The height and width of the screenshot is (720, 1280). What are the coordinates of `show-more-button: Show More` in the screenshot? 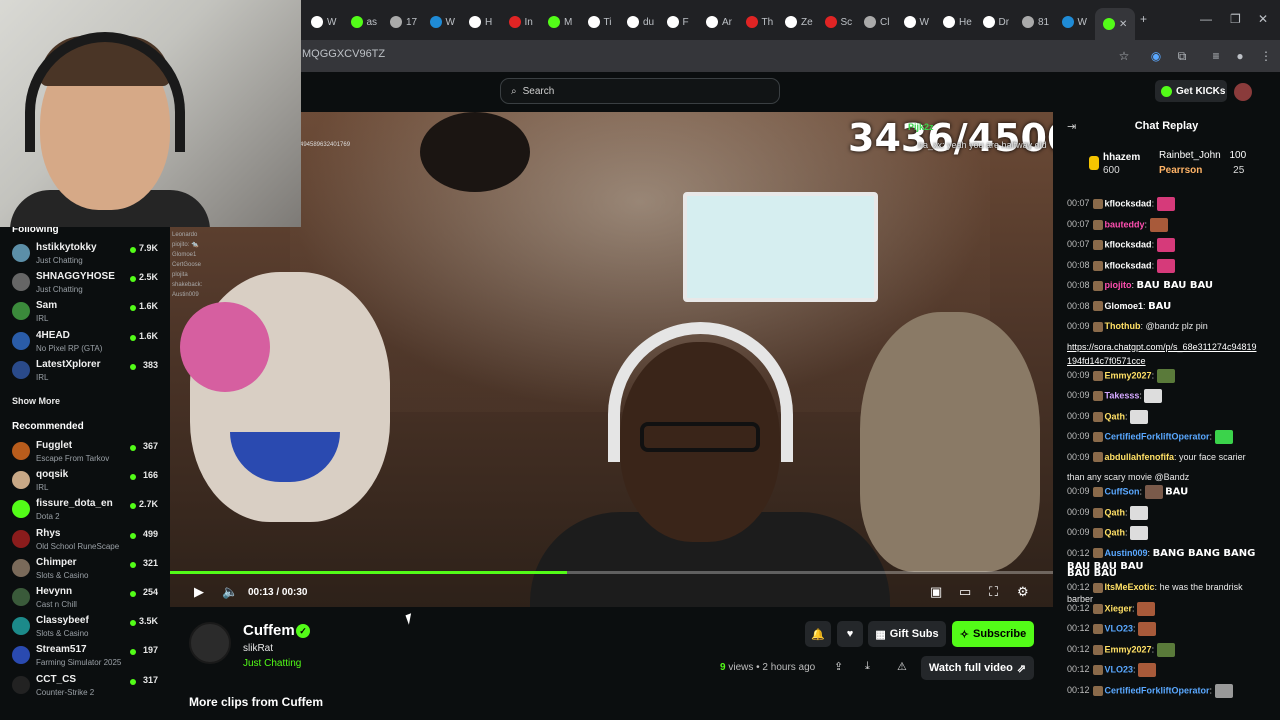 It's located at (36, 401).